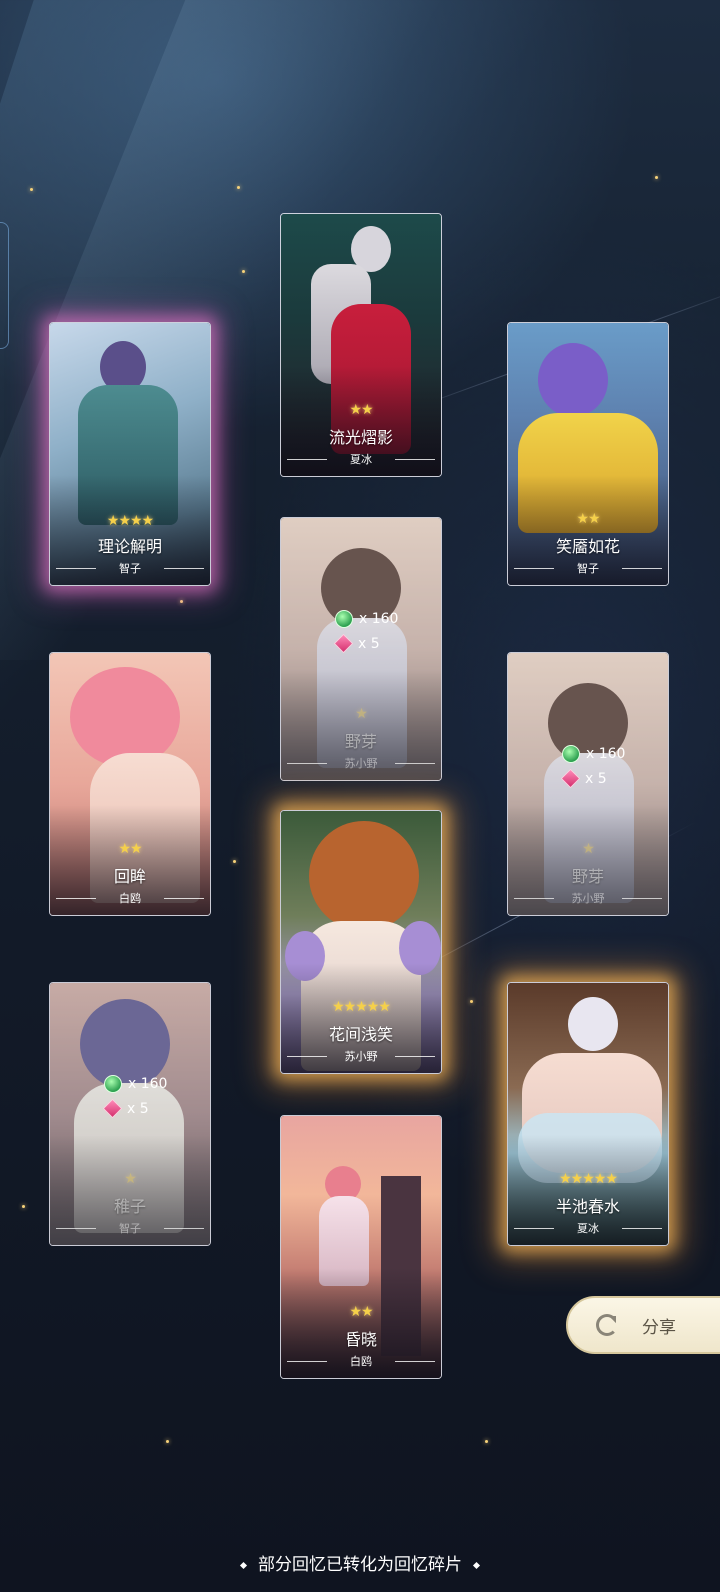 This screenshot has height=1592, width=720. I want to click on share-label: 分享, so click(659, 1327).